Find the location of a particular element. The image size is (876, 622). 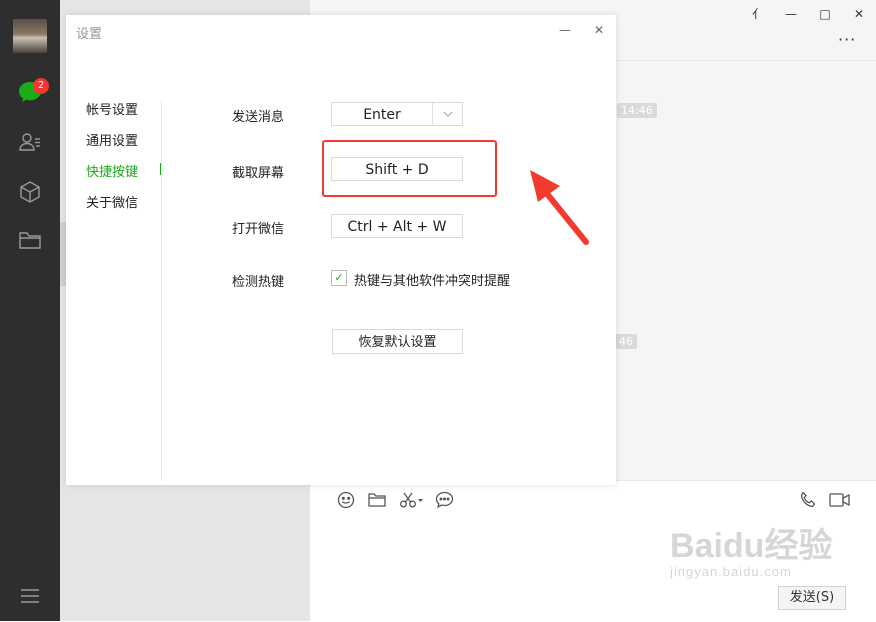

menu-icon is located at coordinates (30, 596).